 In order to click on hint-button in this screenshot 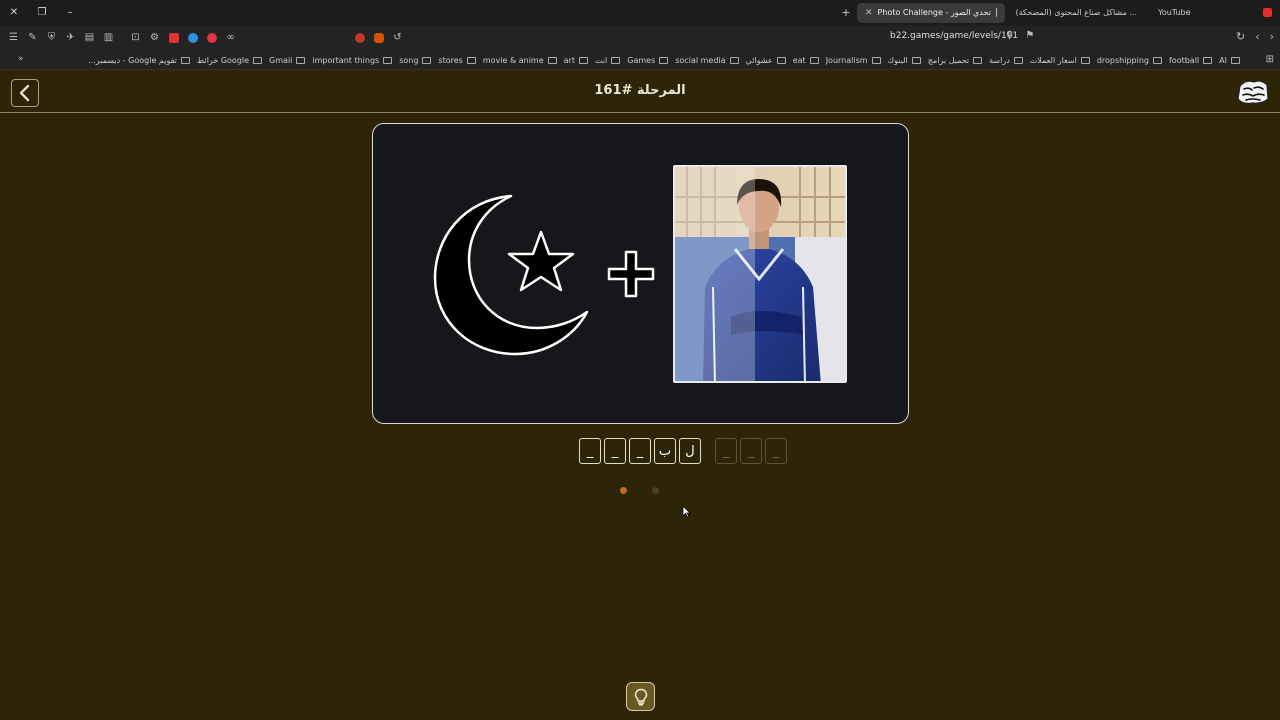, I will do `click(640, 696)`.